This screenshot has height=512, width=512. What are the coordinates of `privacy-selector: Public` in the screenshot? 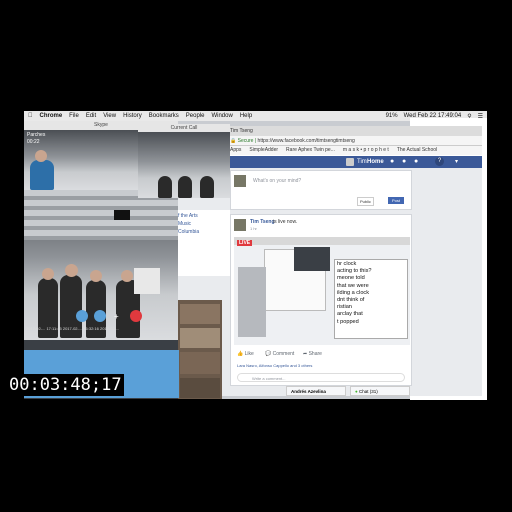 It's located at (365, 201).